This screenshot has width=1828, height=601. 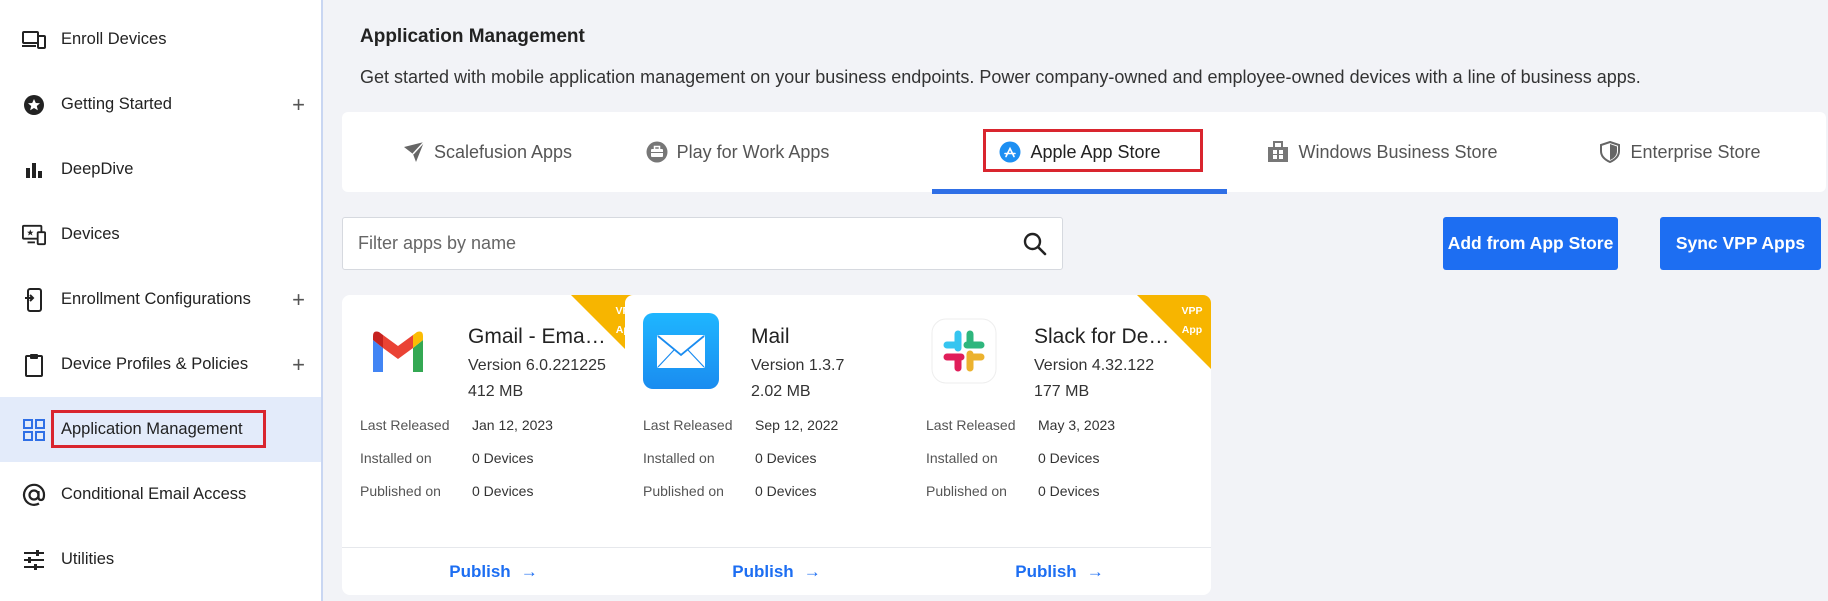 What do you see at coordinates (1104, 336) in the screenshot?
I see `app-name: Slack for Desktop` at bounding box center [1104, 336].